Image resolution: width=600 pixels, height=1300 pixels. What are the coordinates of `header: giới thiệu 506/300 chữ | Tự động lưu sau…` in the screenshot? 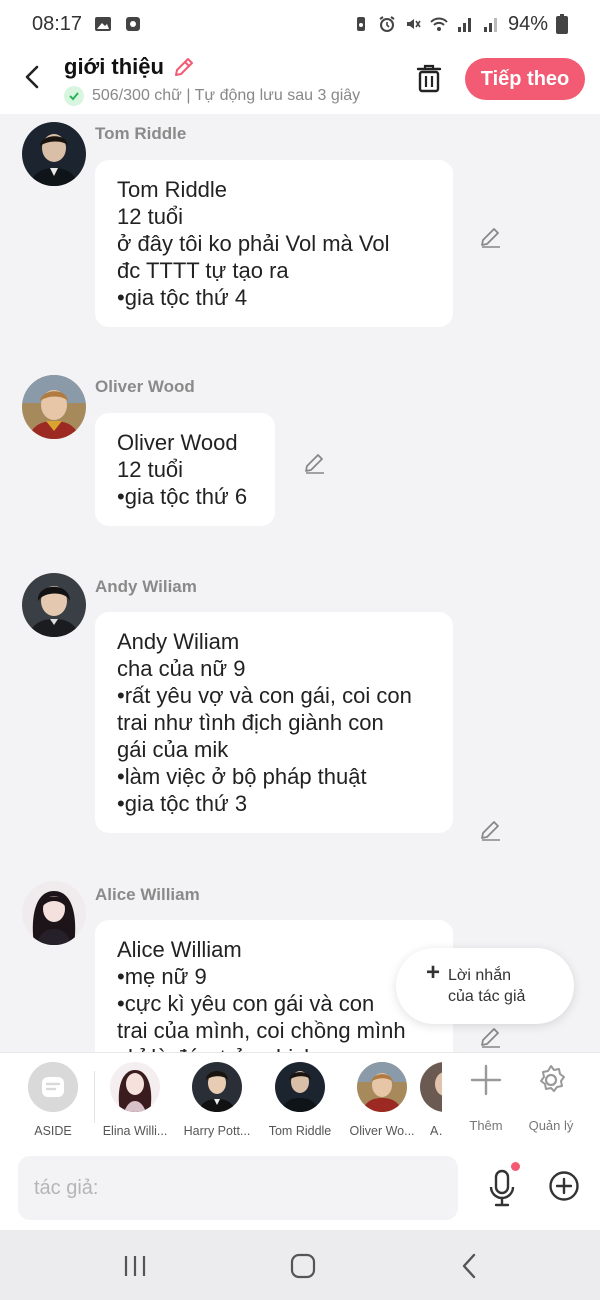 It's located at (300, 81).